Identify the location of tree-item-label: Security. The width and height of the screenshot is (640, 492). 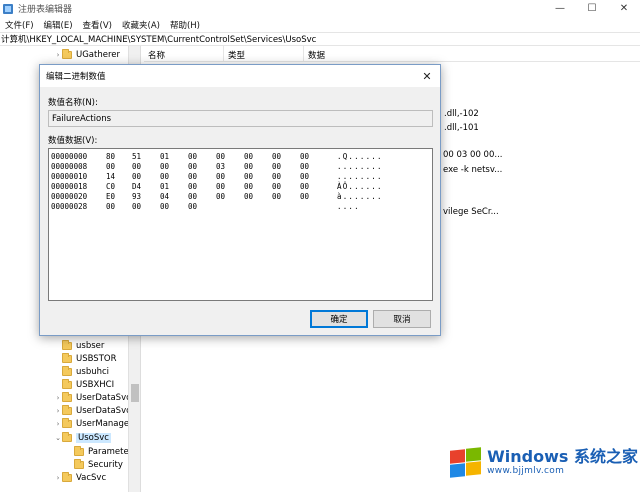
(105, 464).